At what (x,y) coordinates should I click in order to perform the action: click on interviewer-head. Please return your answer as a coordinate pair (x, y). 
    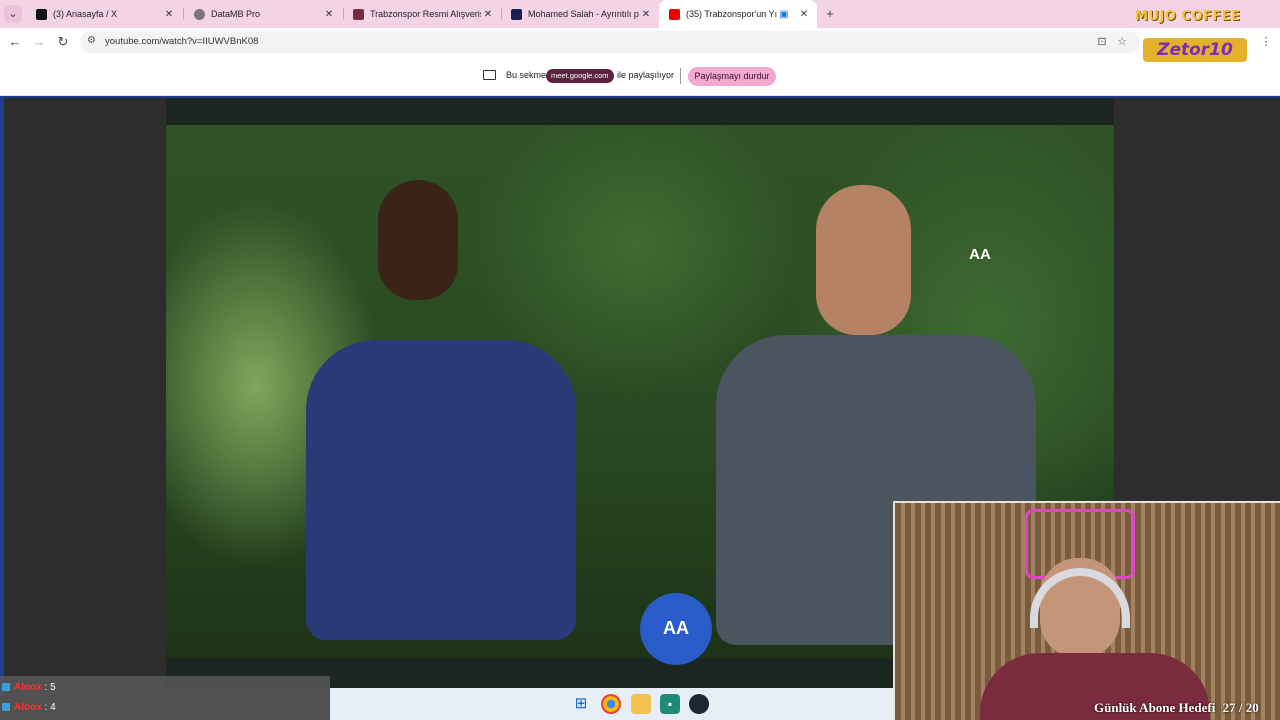
    Looking at the image, I should click on (863, 260).